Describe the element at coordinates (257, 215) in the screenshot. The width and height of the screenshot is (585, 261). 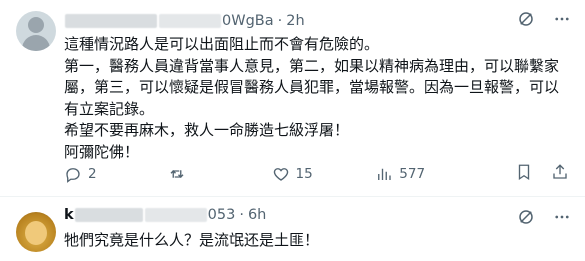
I see `post-time: 6h` at that location.